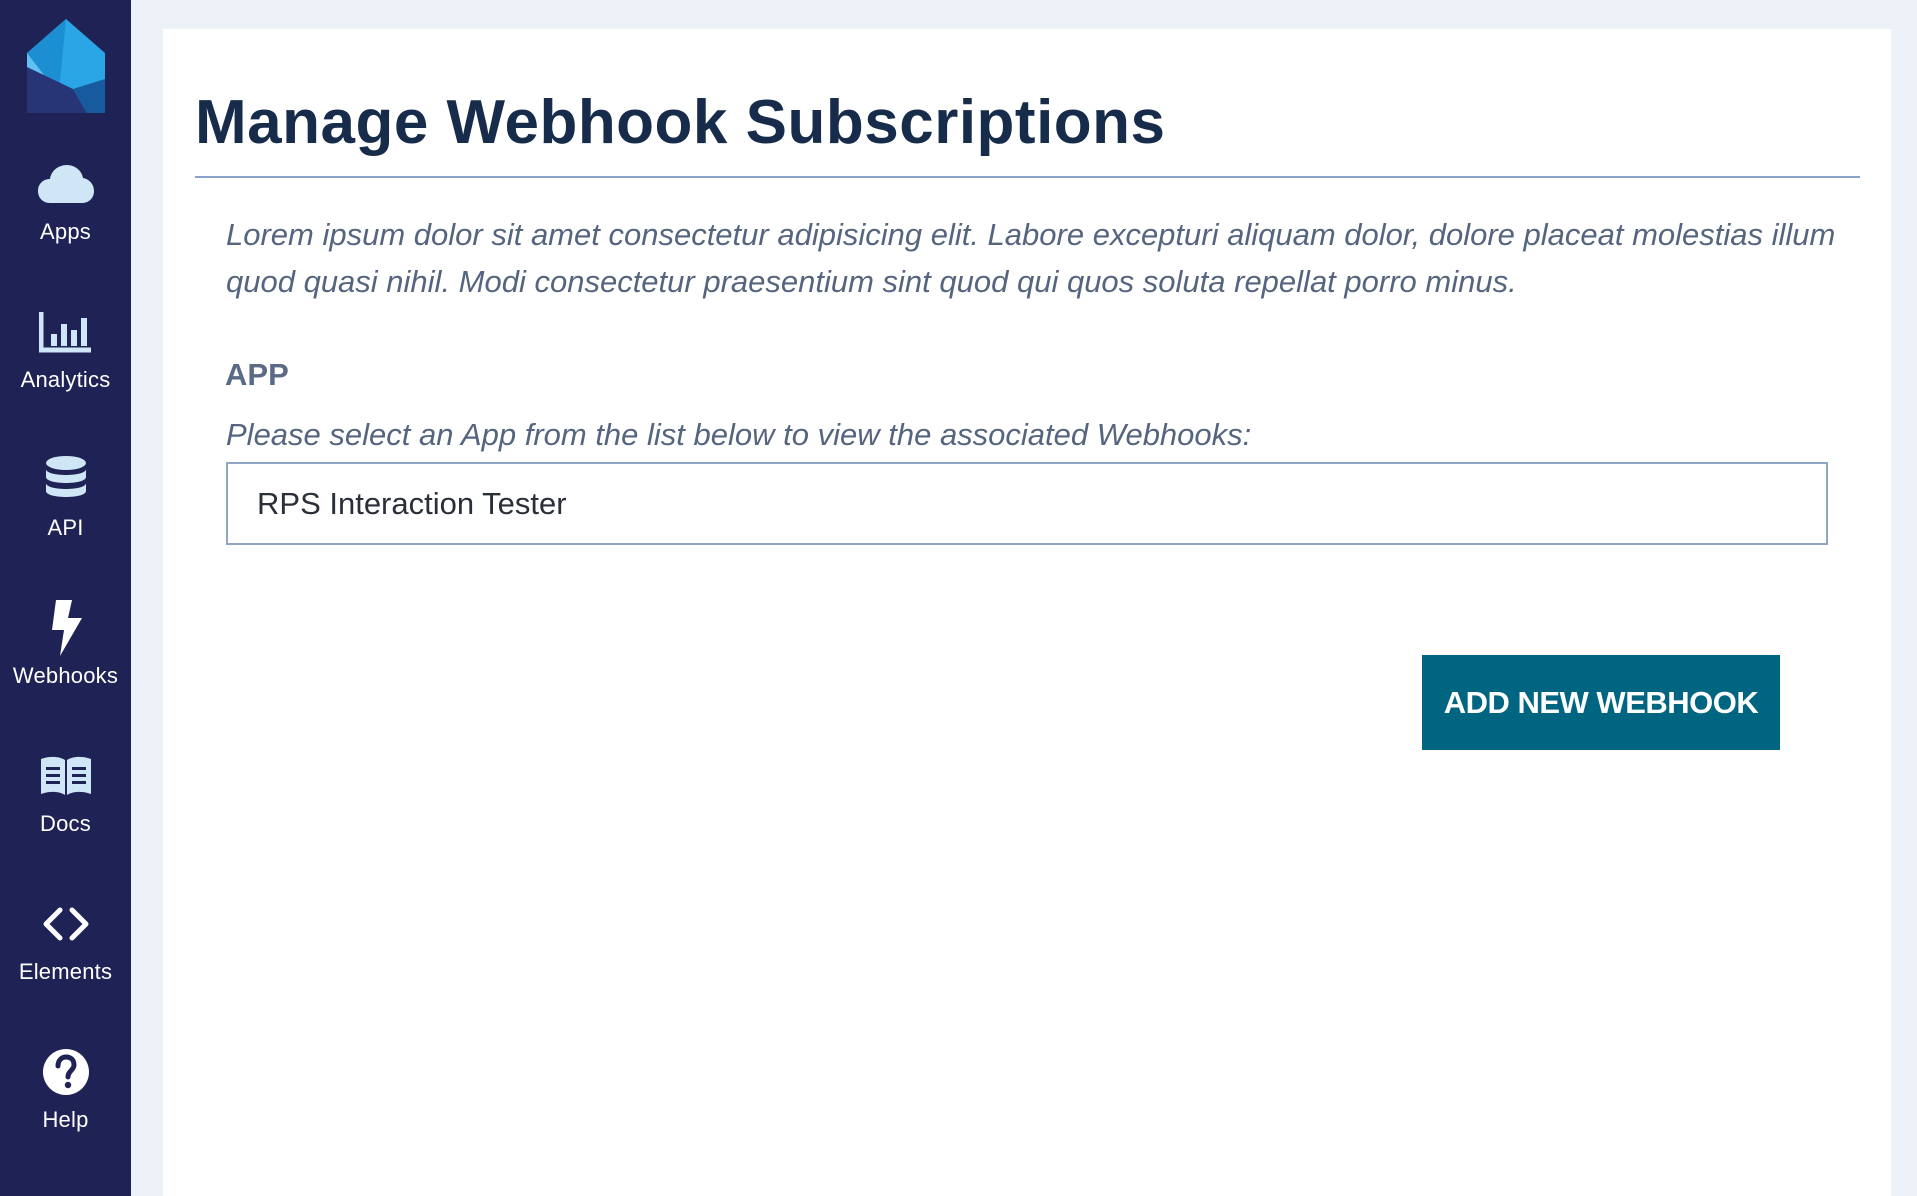  I want to click on sidebar-item-apps: Apps, so click(65, 233).